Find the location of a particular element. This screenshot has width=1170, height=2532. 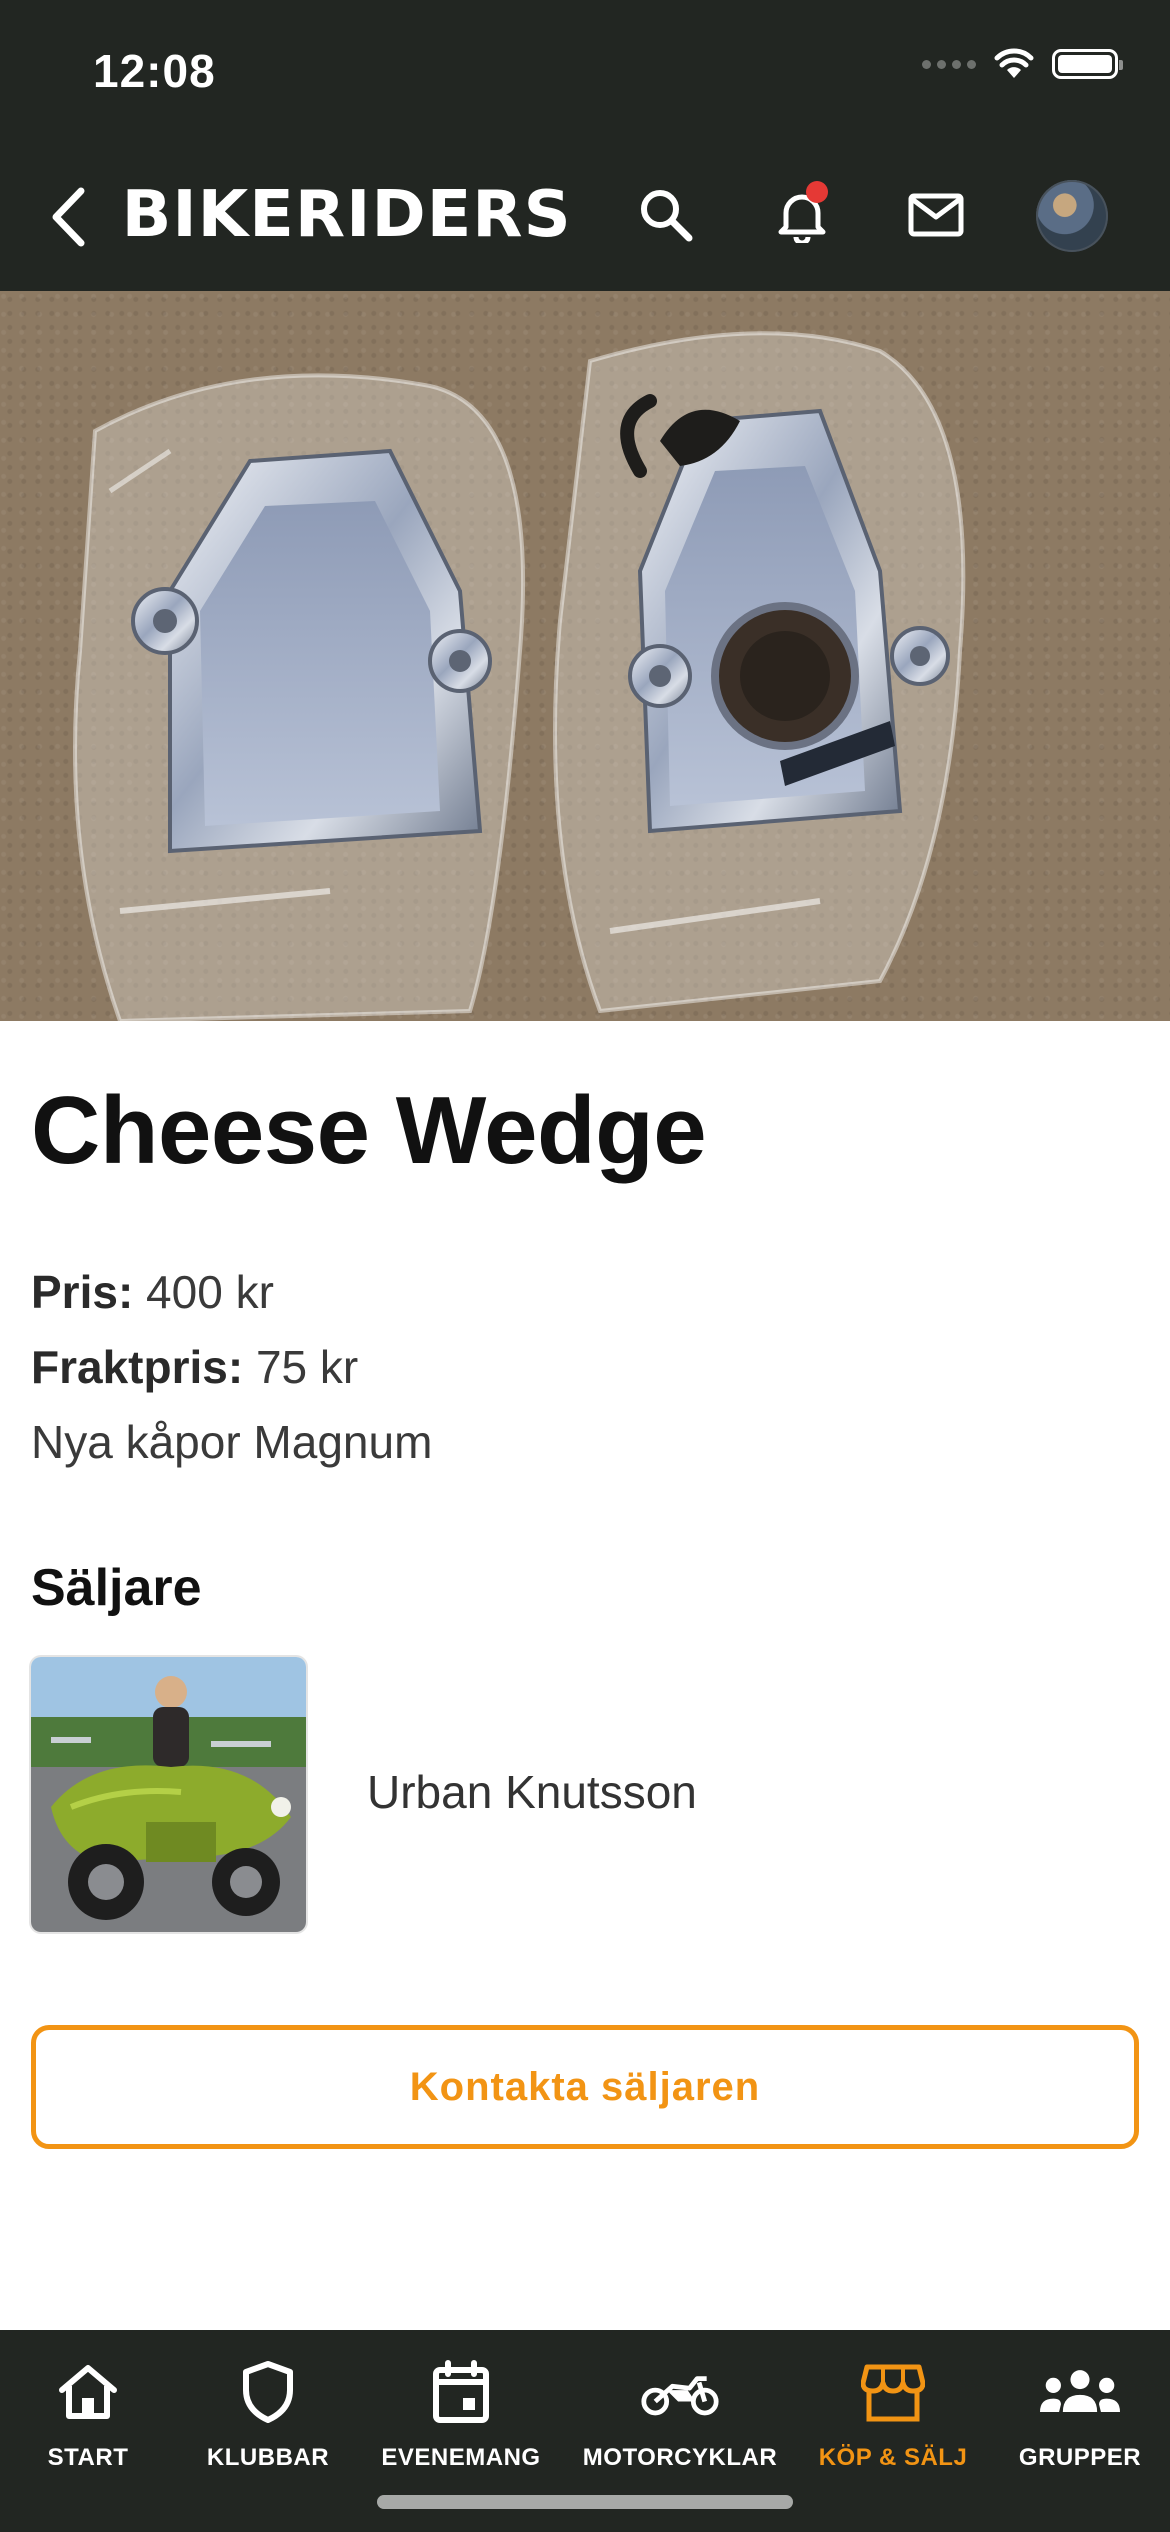

price-label: Pris: is located at coordinates (82, 1292).